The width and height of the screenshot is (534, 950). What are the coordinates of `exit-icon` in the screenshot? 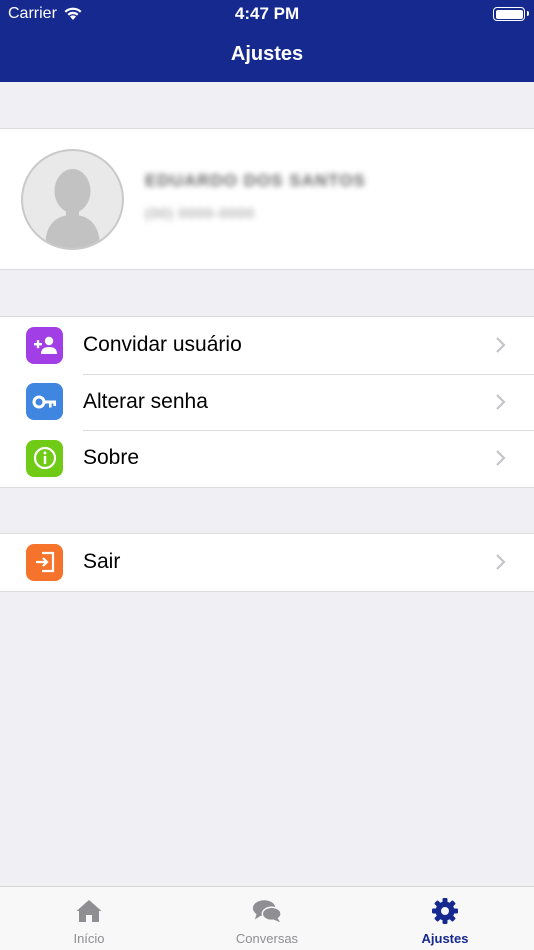 It's located at (44, 562).